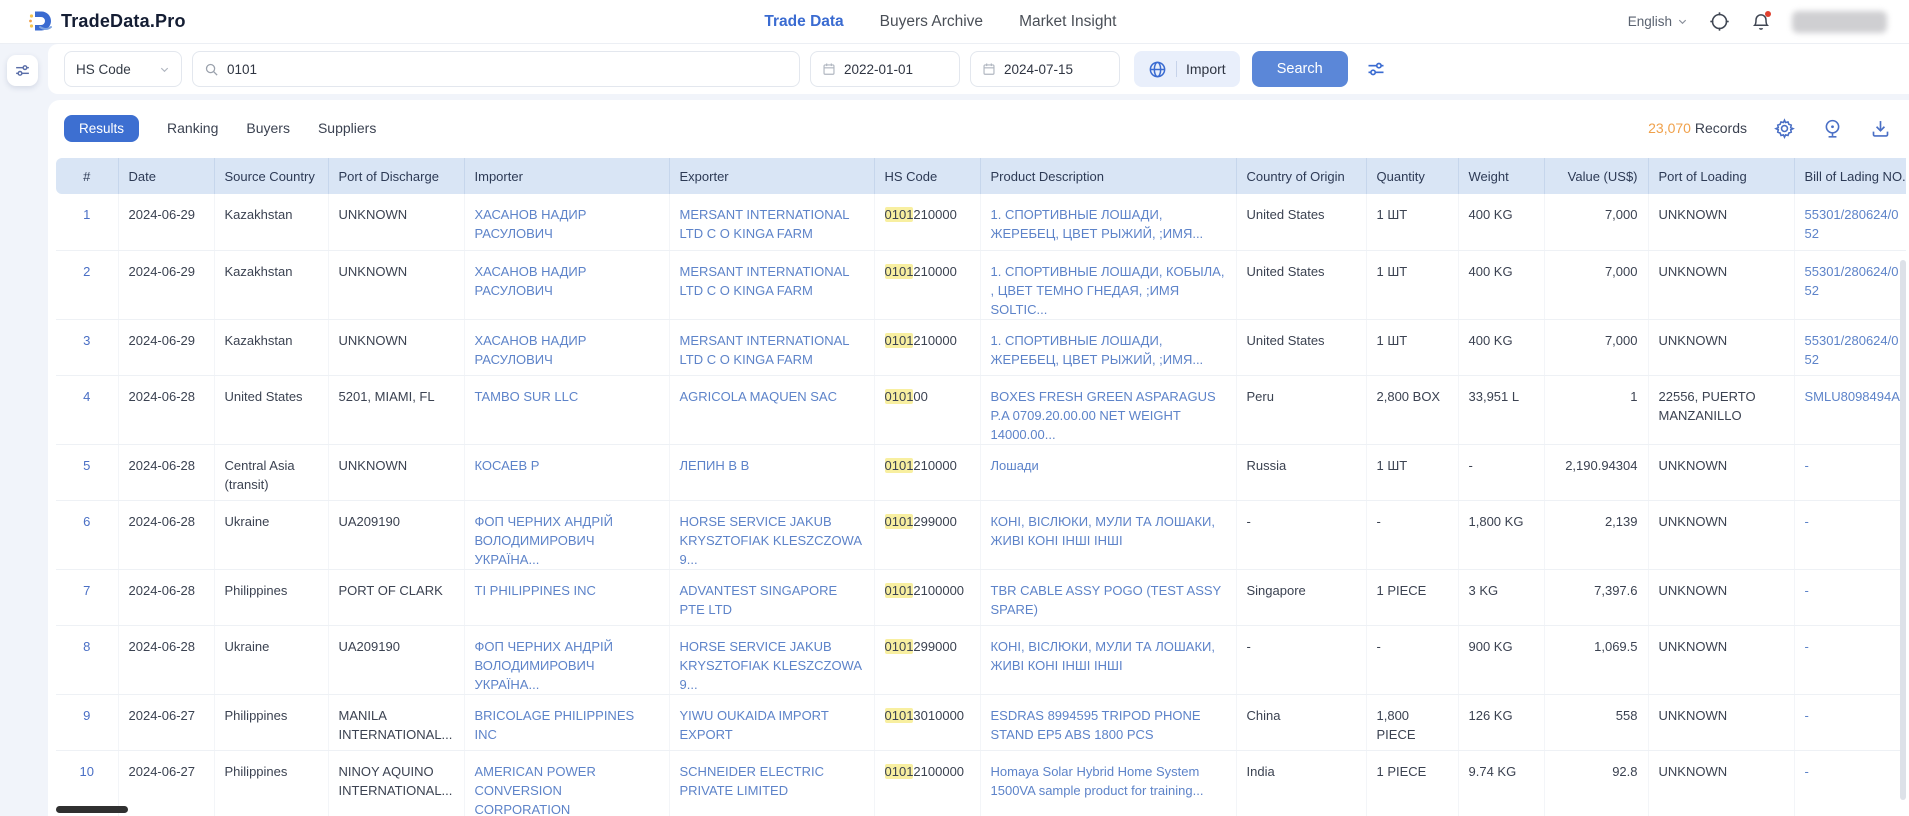 This screenshot has height=816, width=1909. Describe the element at coordinates (772, 472) in the screenshot. I see `cell-exporter: ЛЕПИН В В` at that location.